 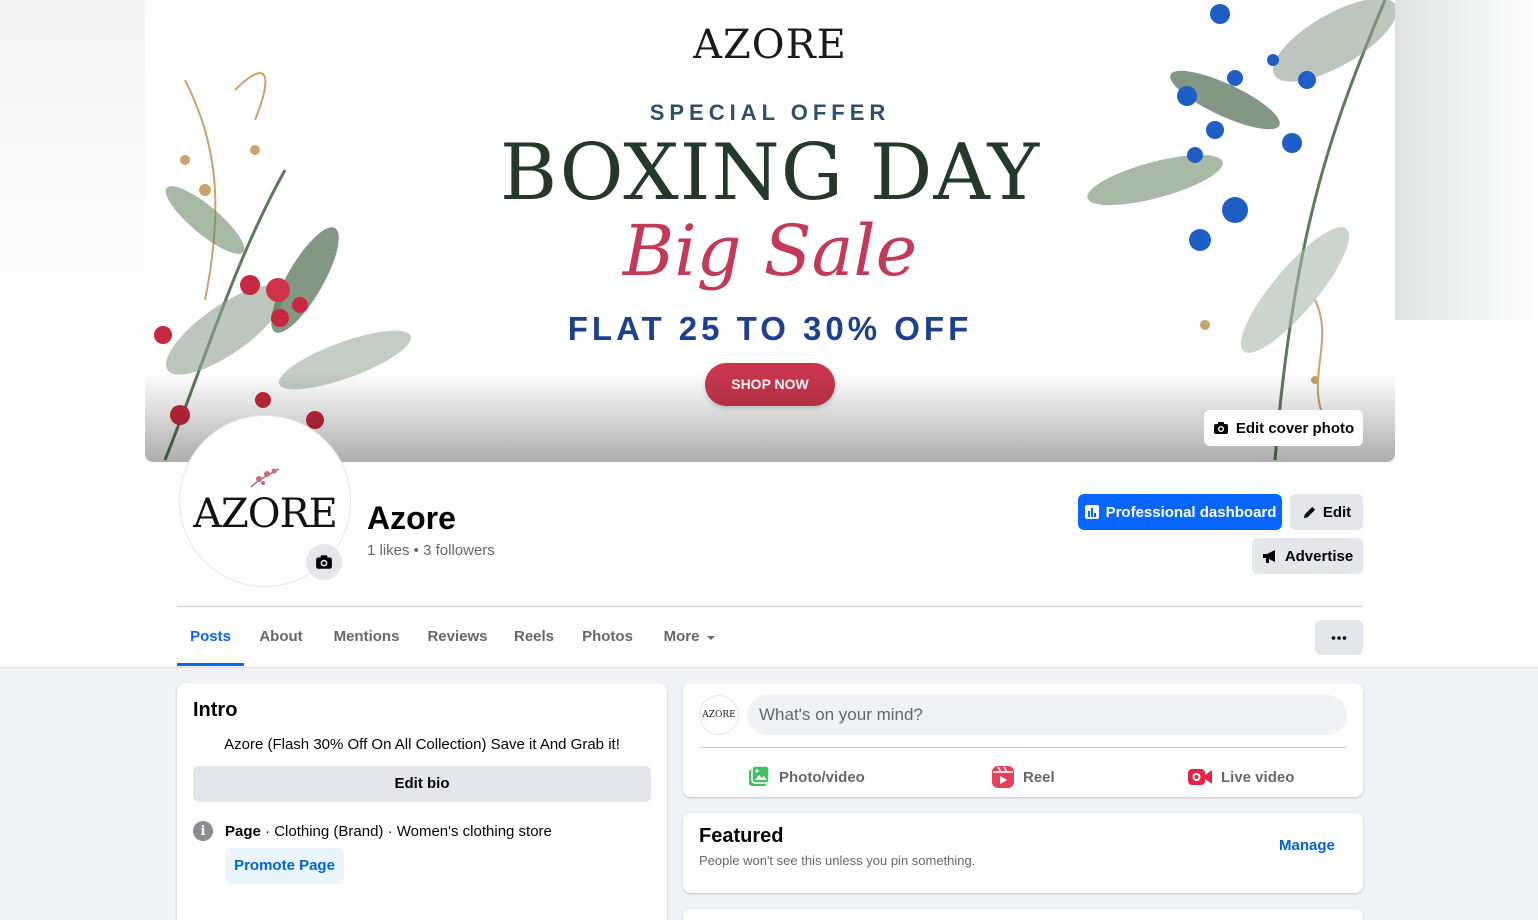 I want to click on caret-down-icon, so click(x=711, y=638).